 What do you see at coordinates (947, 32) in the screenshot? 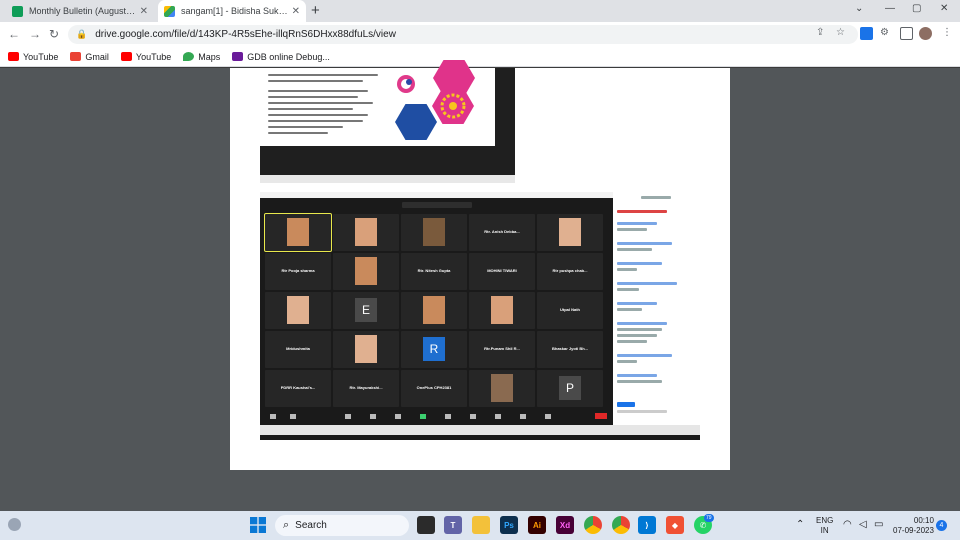
I see `menu-icon: ⋮` at bounding box center [947, 32].